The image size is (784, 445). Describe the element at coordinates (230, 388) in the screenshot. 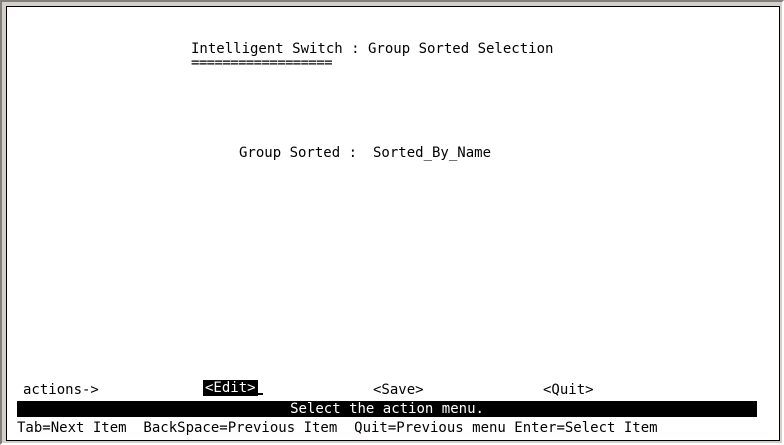

I see `edit-button: <Edit>` at that location.